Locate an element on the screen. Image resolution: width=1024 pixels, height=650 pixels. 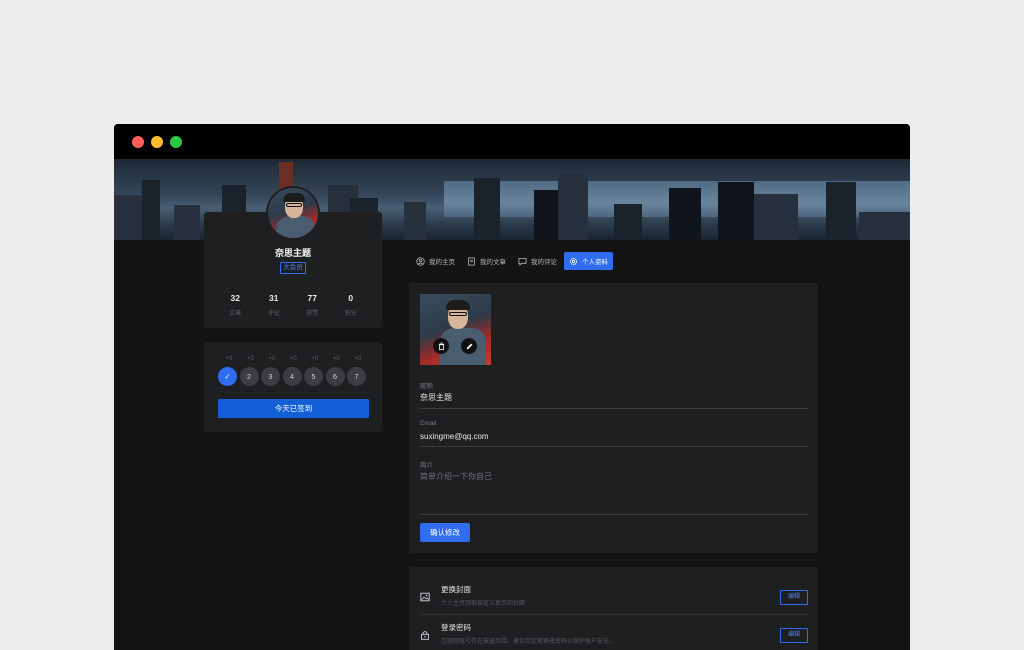
setting-password: 登录密码 互联网账号存在被盗风险，建议您定期更改密码以保护账户安全。 编辑 is located at coordinates (614, 633).